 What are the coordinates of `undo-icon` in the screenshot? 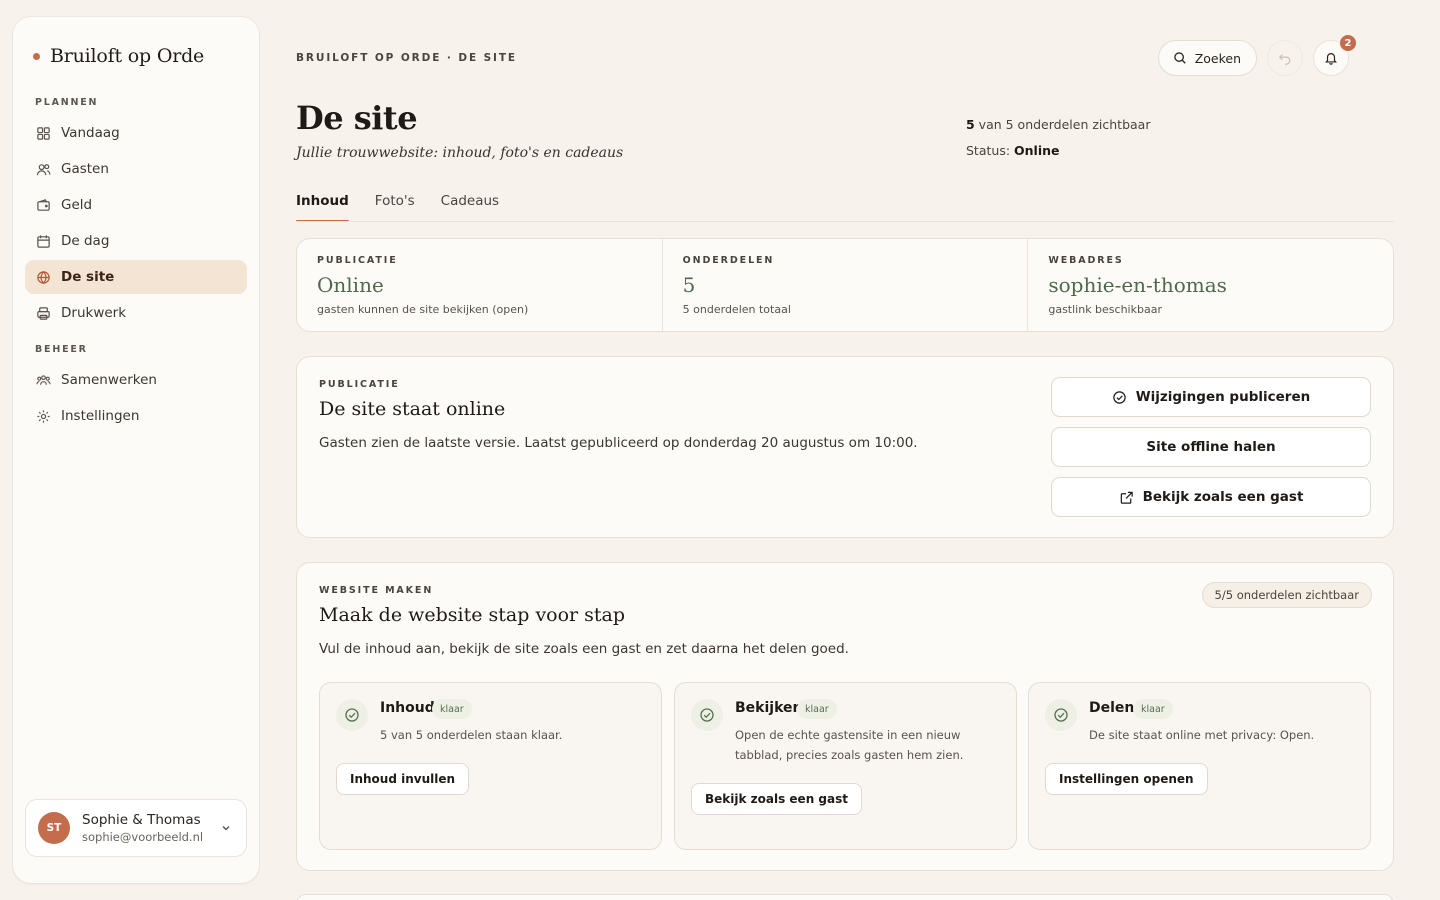 It's located at (1284, 59).